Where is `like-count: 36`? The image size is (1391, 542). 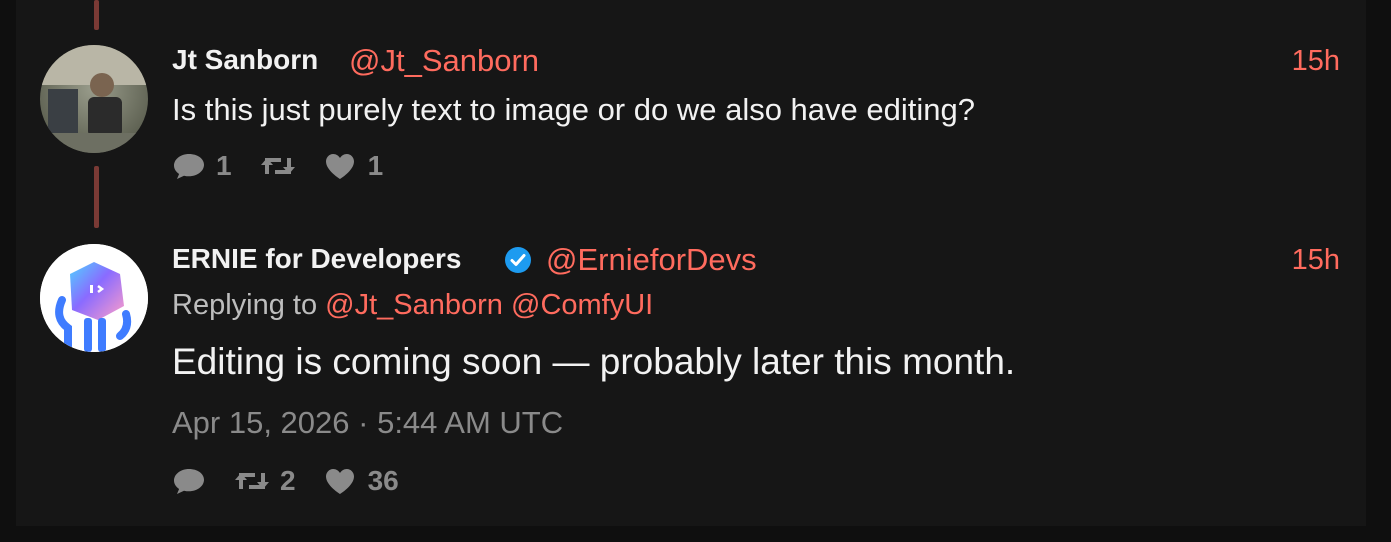
like-count: 36 is located at coordinates (383, 480).